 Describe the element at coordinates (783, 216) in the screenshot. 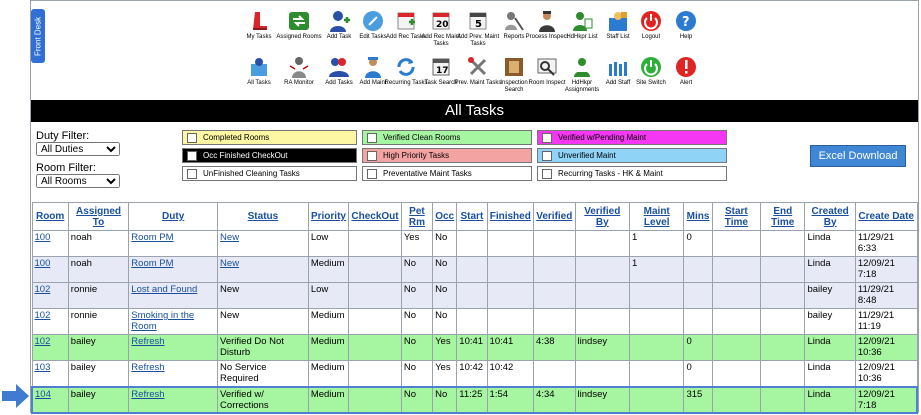

I see `col-header-end-time: End Time` at that location.